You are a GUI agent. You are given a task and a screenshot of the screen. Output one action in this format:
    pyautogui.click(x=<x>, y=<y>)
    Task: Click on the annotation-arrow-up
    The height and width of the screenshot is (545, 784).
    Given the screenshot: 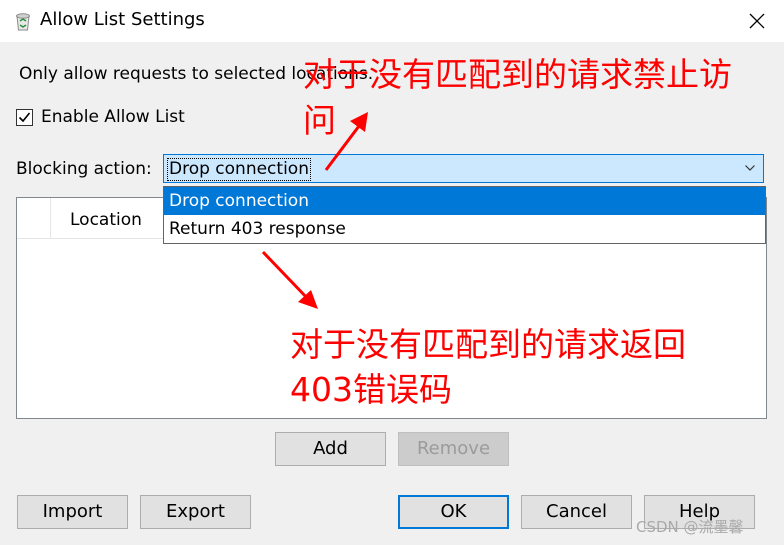 What is the action you would take?
    pyautogui.click(x=346, y=141)
    